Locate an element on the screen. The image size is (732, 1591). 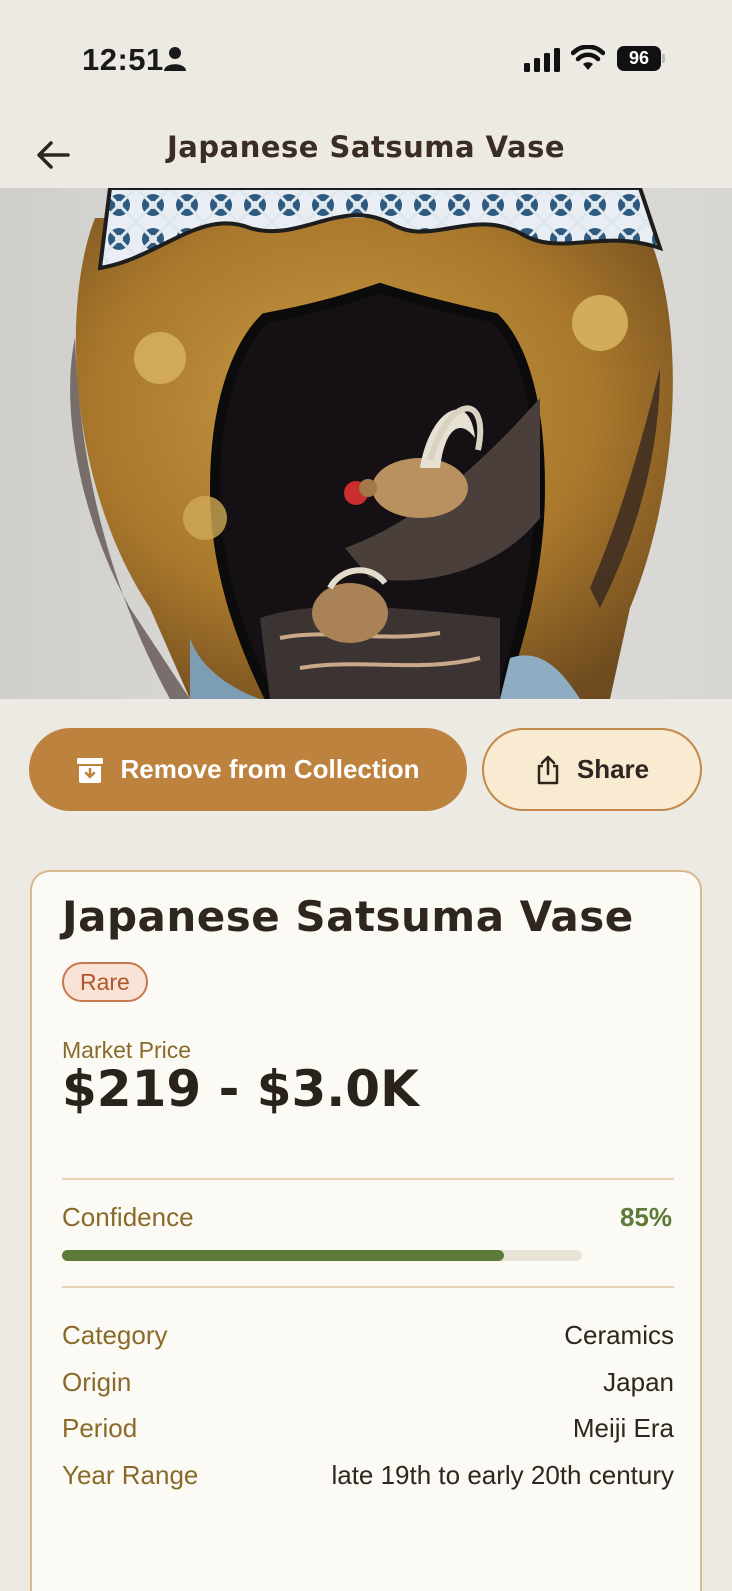
person-icon is located at coordinates (175, 59).